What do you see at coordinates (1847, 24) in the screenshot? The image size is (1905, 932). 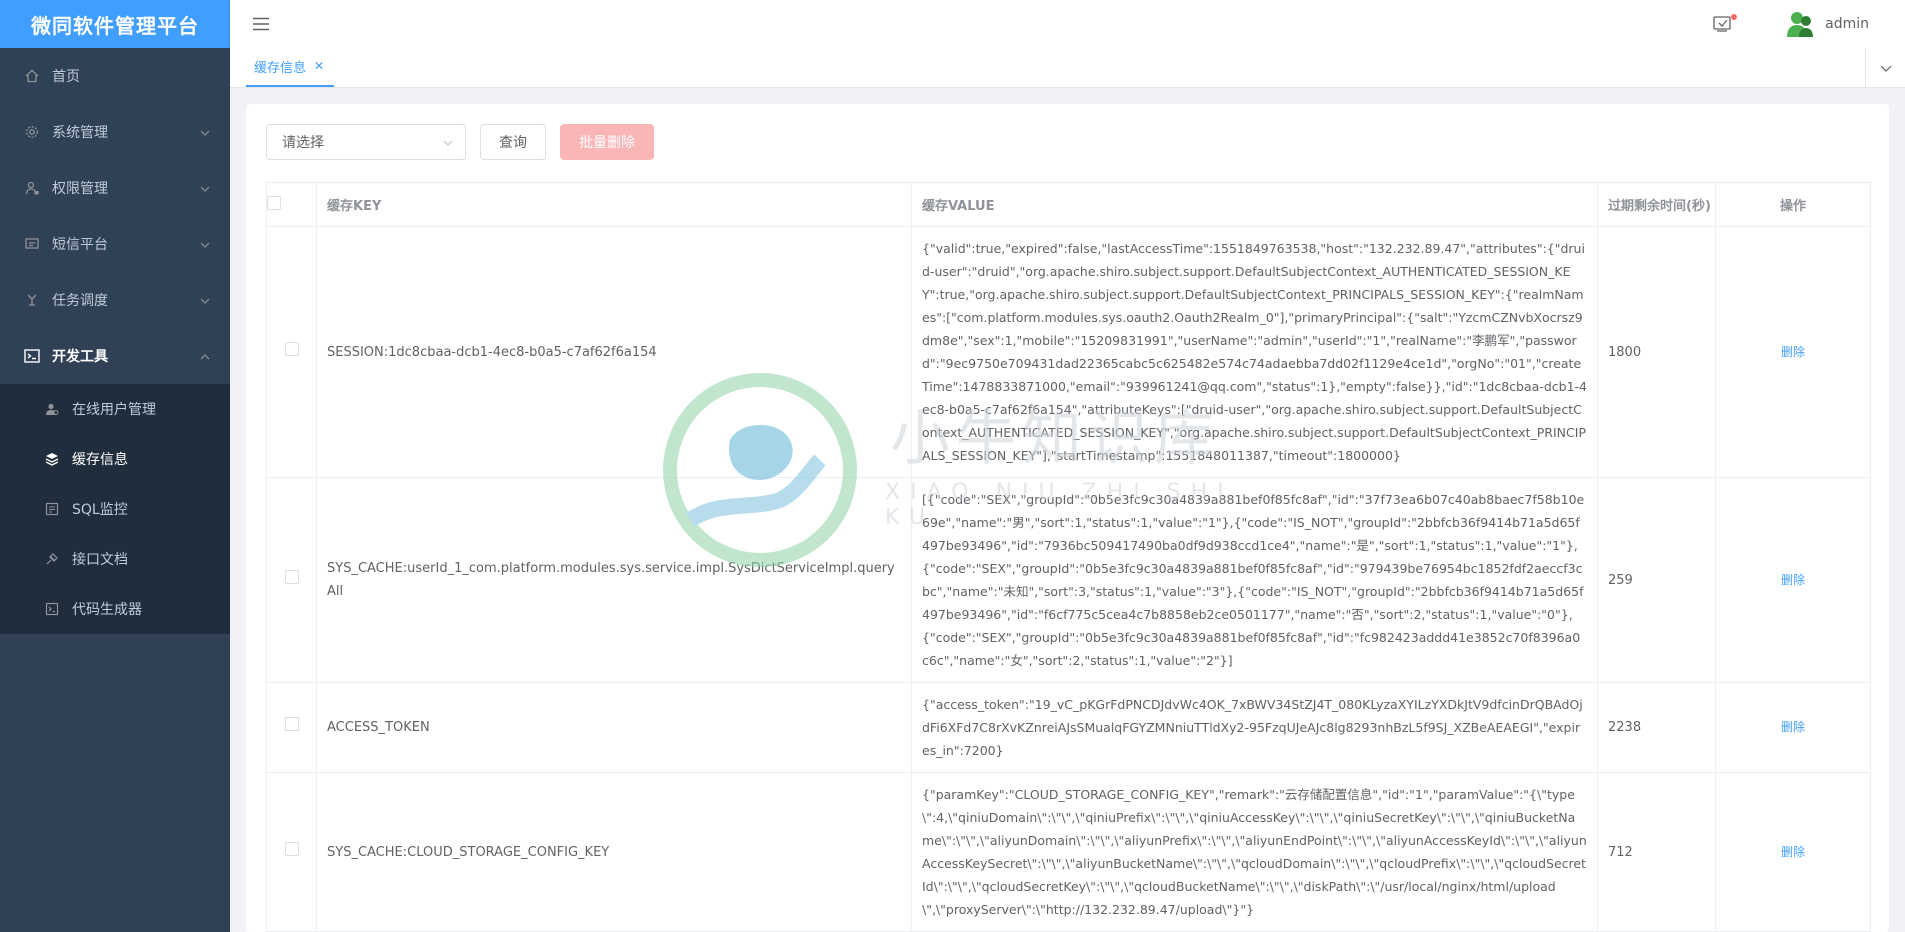 I see `username: admin` at bounding box center [1847, 24].